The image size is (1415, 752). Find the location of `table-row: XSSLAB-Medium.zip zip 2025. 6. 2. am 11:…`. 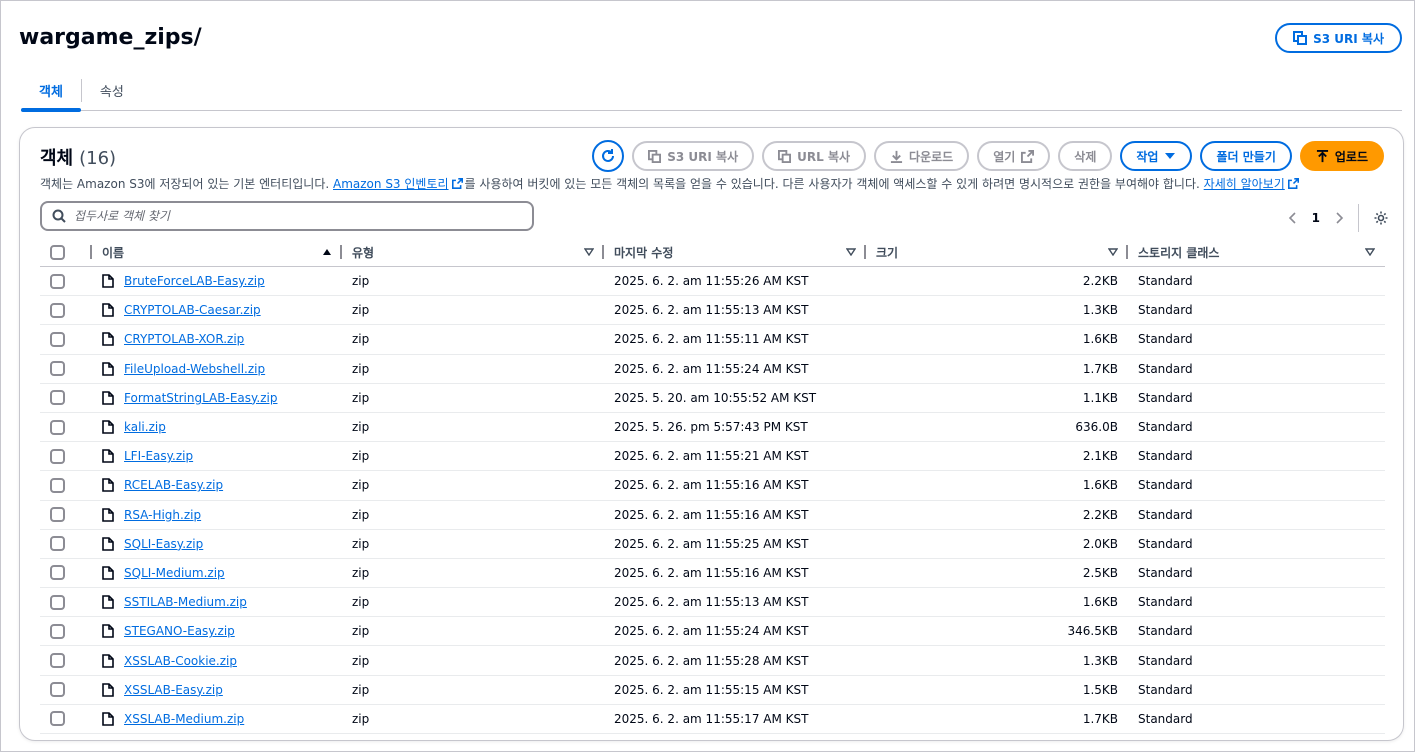

table-row: XSSLAB-Medium.zip zip 2025. 6. 2. am 11:… is located at coordinates (712, 719).